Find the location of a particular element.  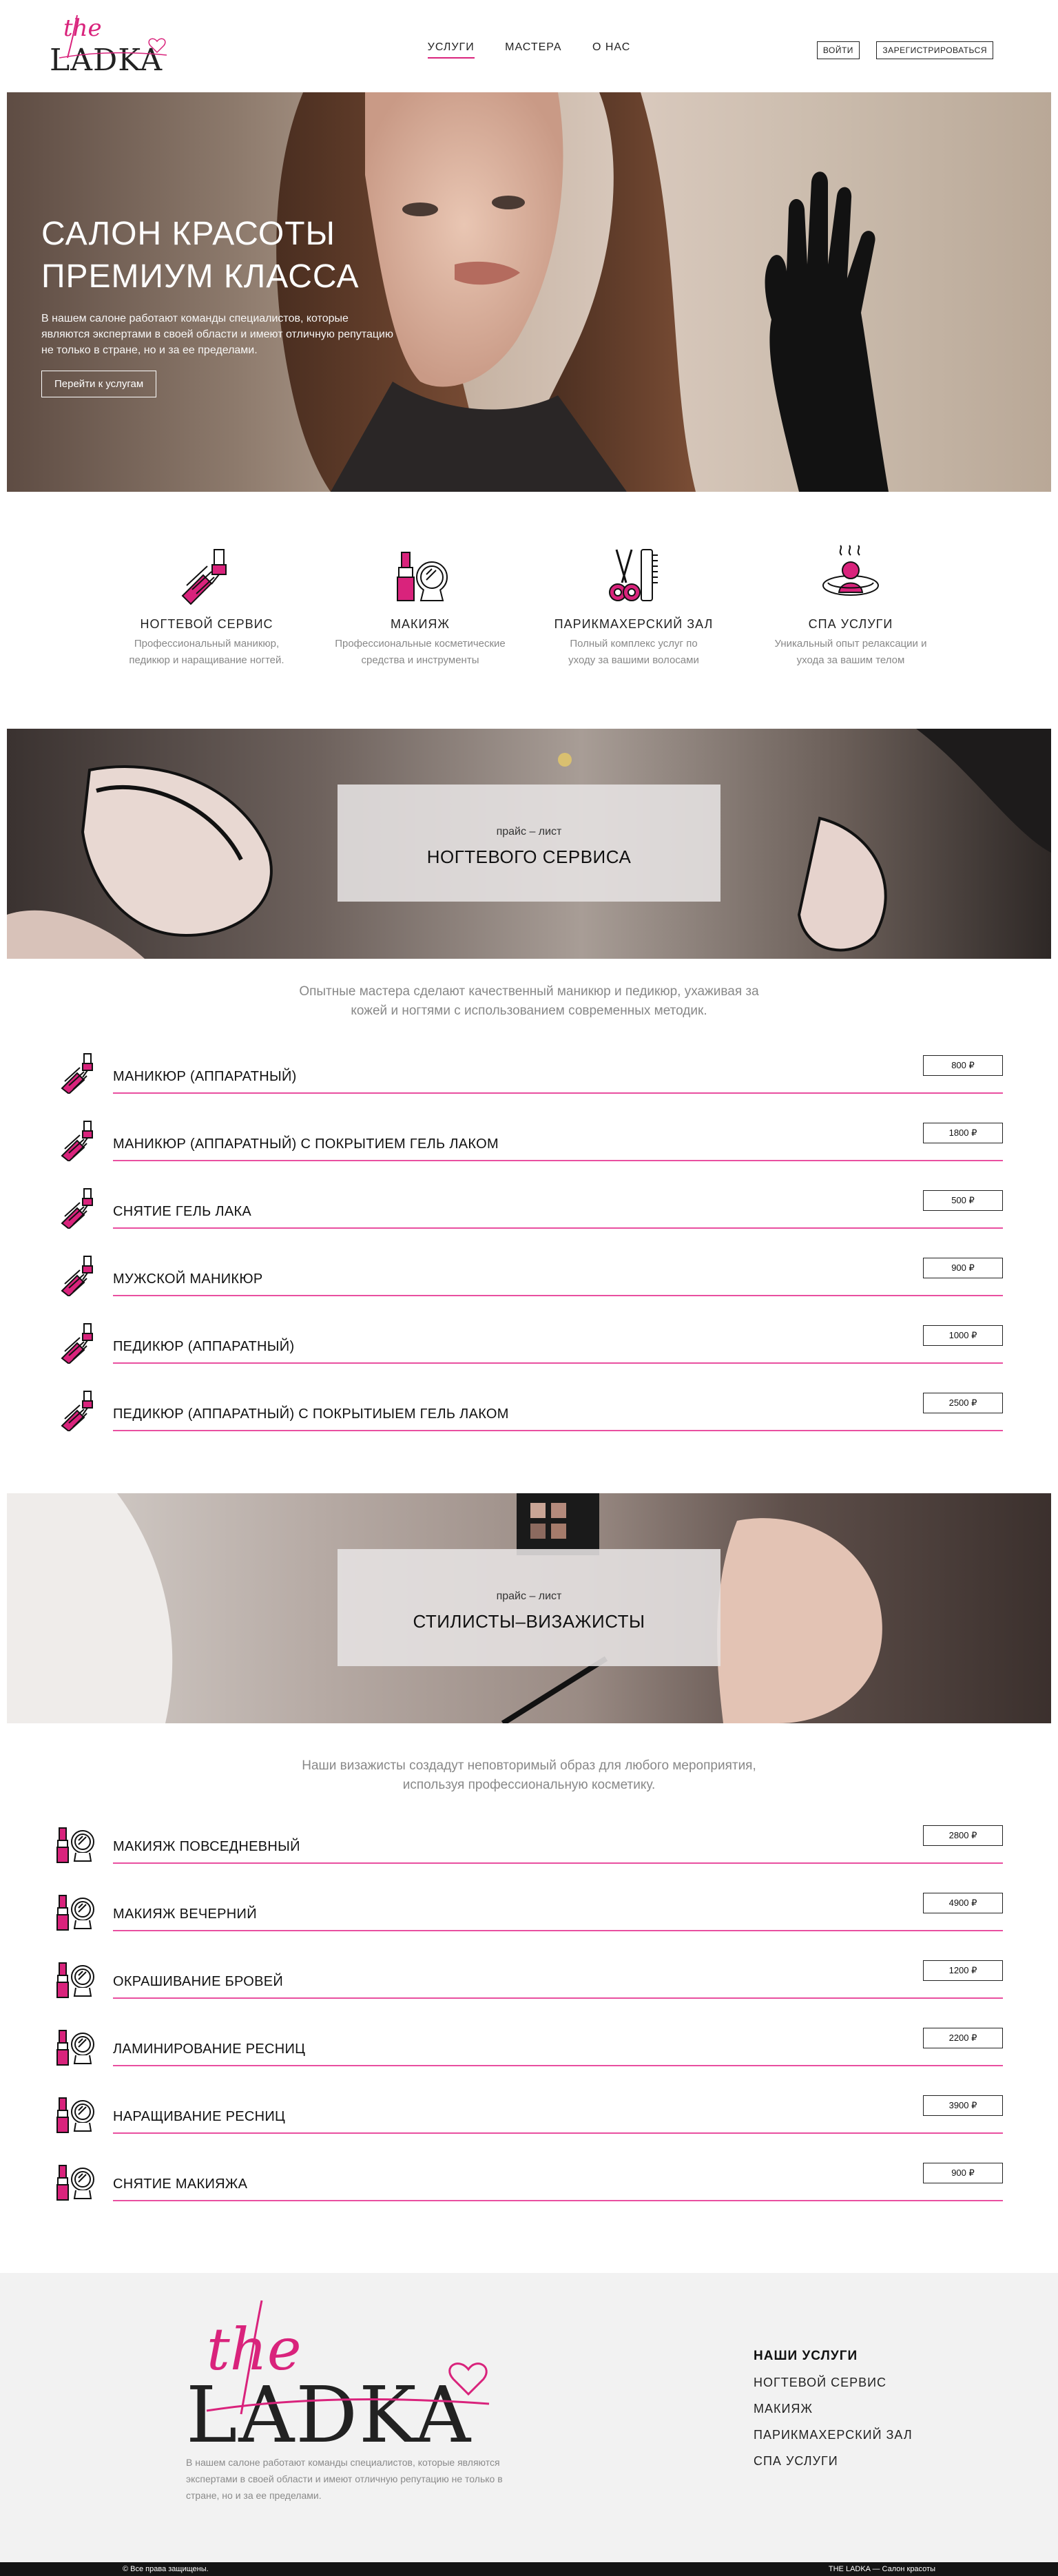

price-tag: 4900 ₽ is located at coordinates (963, 1903).